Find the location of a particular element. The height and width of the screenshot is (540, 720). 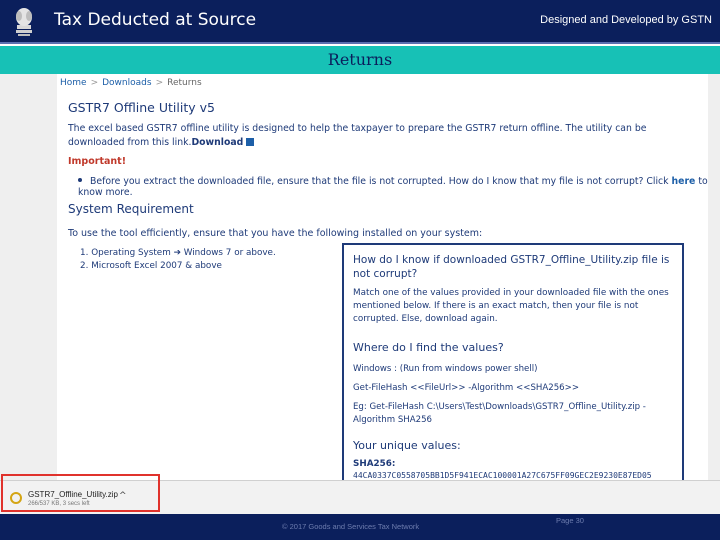

bullet-icon is located at coordinates (80, 180).